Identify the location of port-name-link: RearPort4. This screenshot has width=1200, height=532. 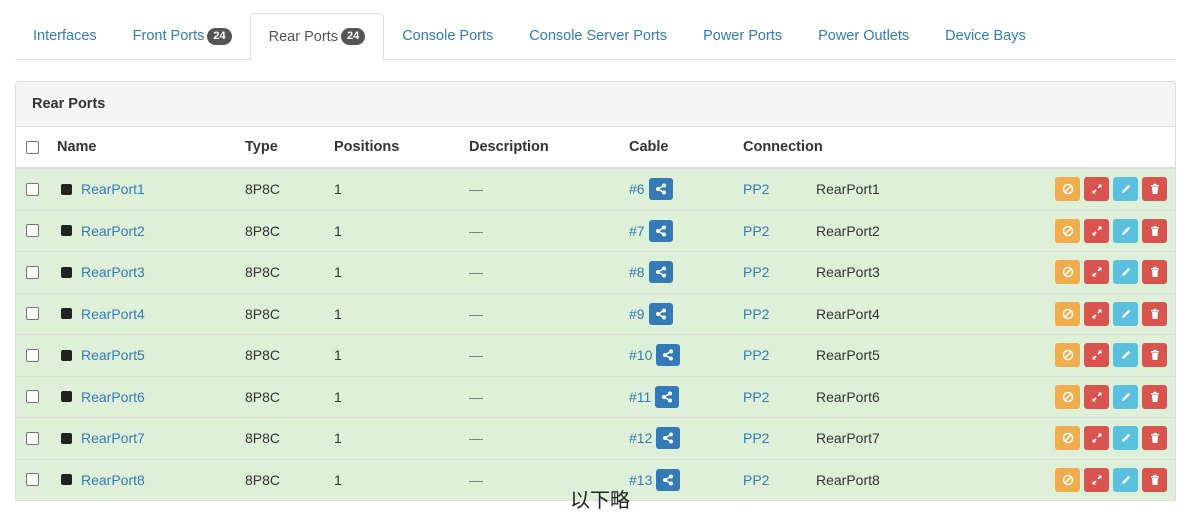
(113, 314).